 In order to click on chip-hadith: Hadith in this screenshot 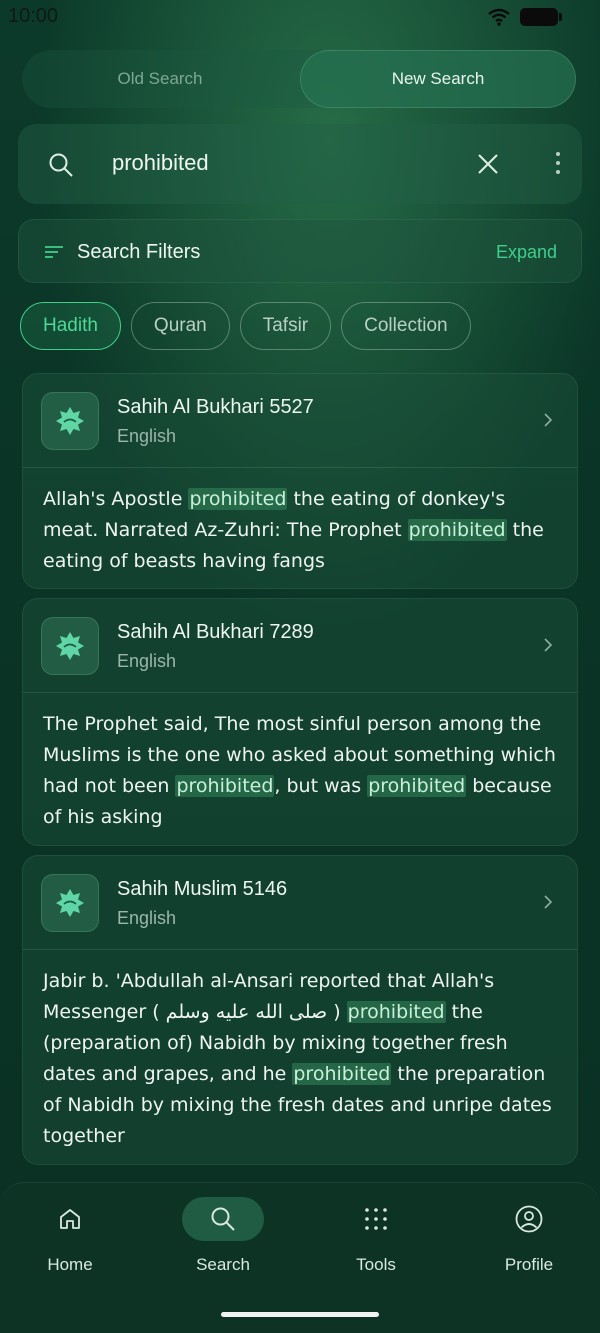, I will do `click(70, 326)`.